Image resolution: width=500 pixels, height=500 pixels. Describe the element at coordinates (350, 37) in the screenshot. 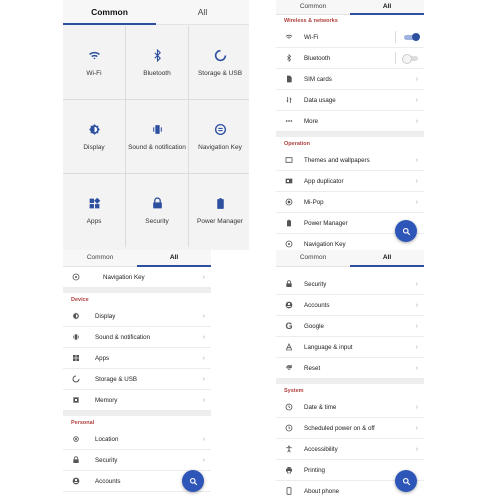

I see `list-item-wifi: Wi-Fi` at that location.